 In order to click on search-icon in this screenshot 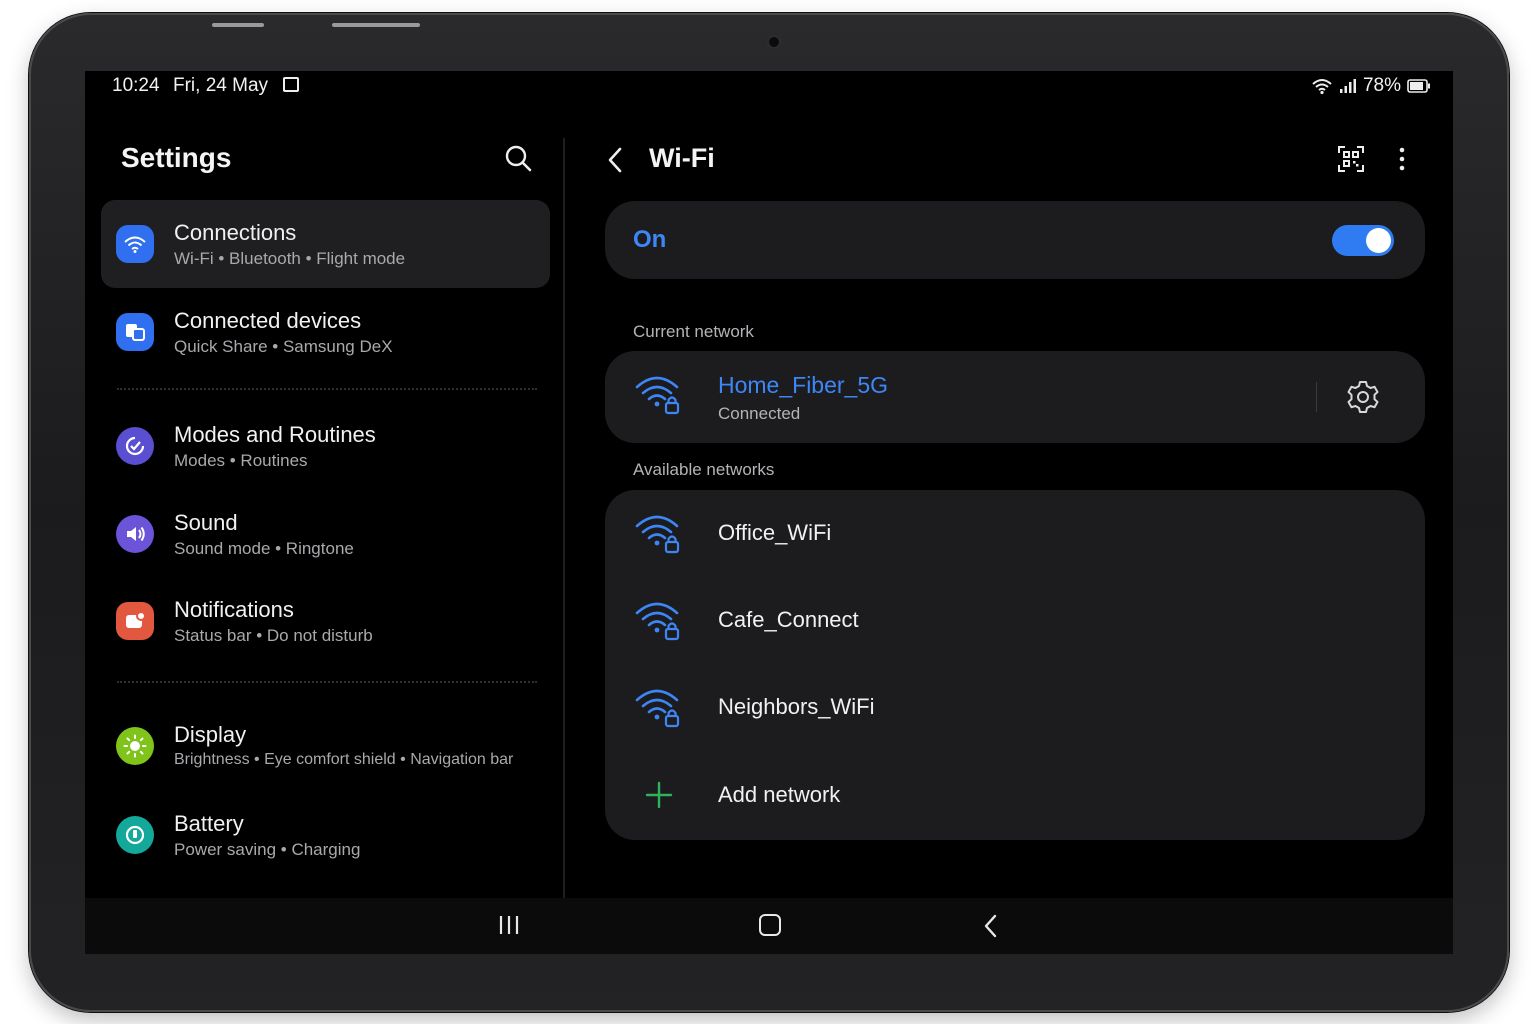, I will do `click(519, 159)`.